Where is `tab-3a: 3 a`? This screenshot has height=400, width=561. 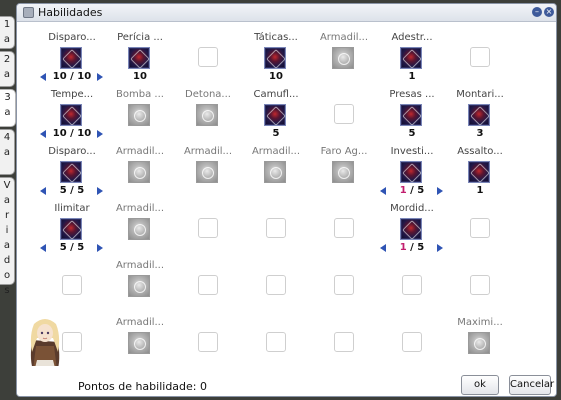 tab-3a: 3 a is located at coordinates (8, 108).